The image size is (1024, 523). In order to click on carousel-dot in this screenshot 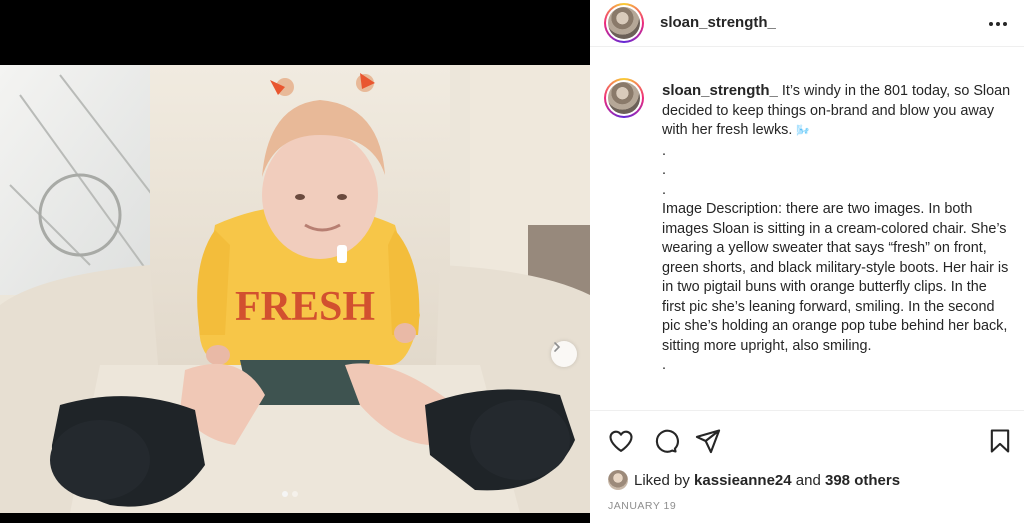, I will do `click(295, 494)`.